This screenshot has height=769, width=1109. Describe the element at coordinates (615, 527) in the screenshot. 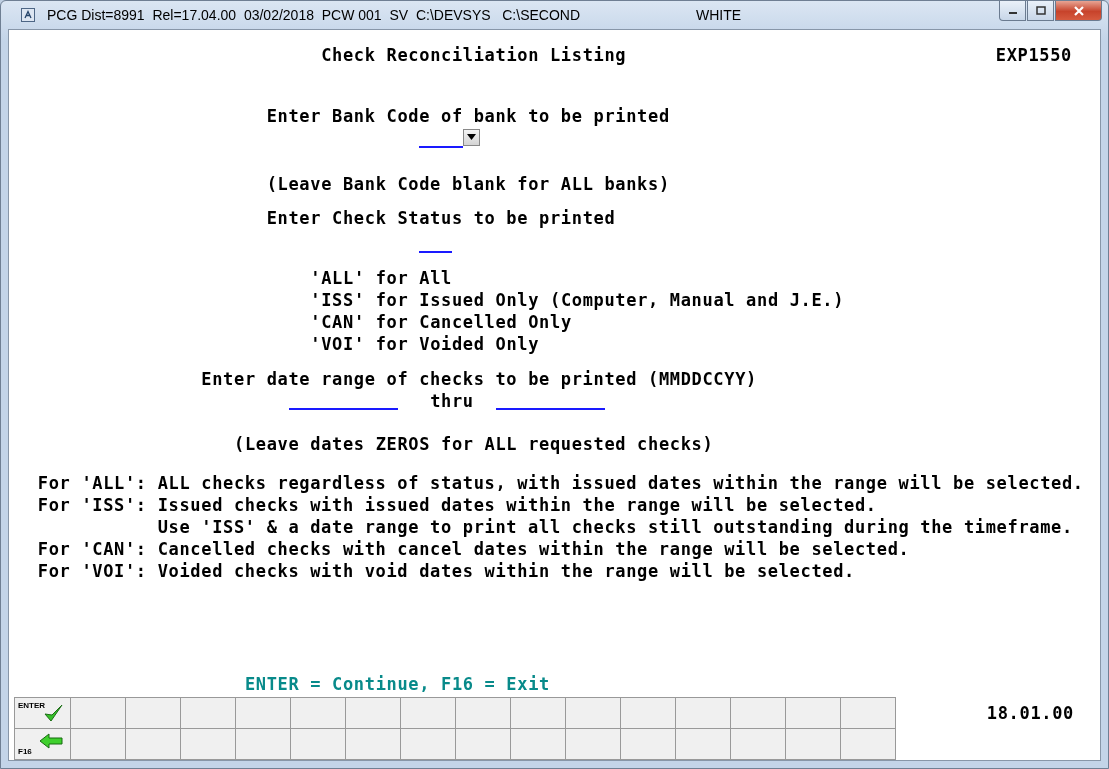

I see `note-text: Use 'ISS' & a date range to print all checks still outstanding during the timeframe.` at that location.